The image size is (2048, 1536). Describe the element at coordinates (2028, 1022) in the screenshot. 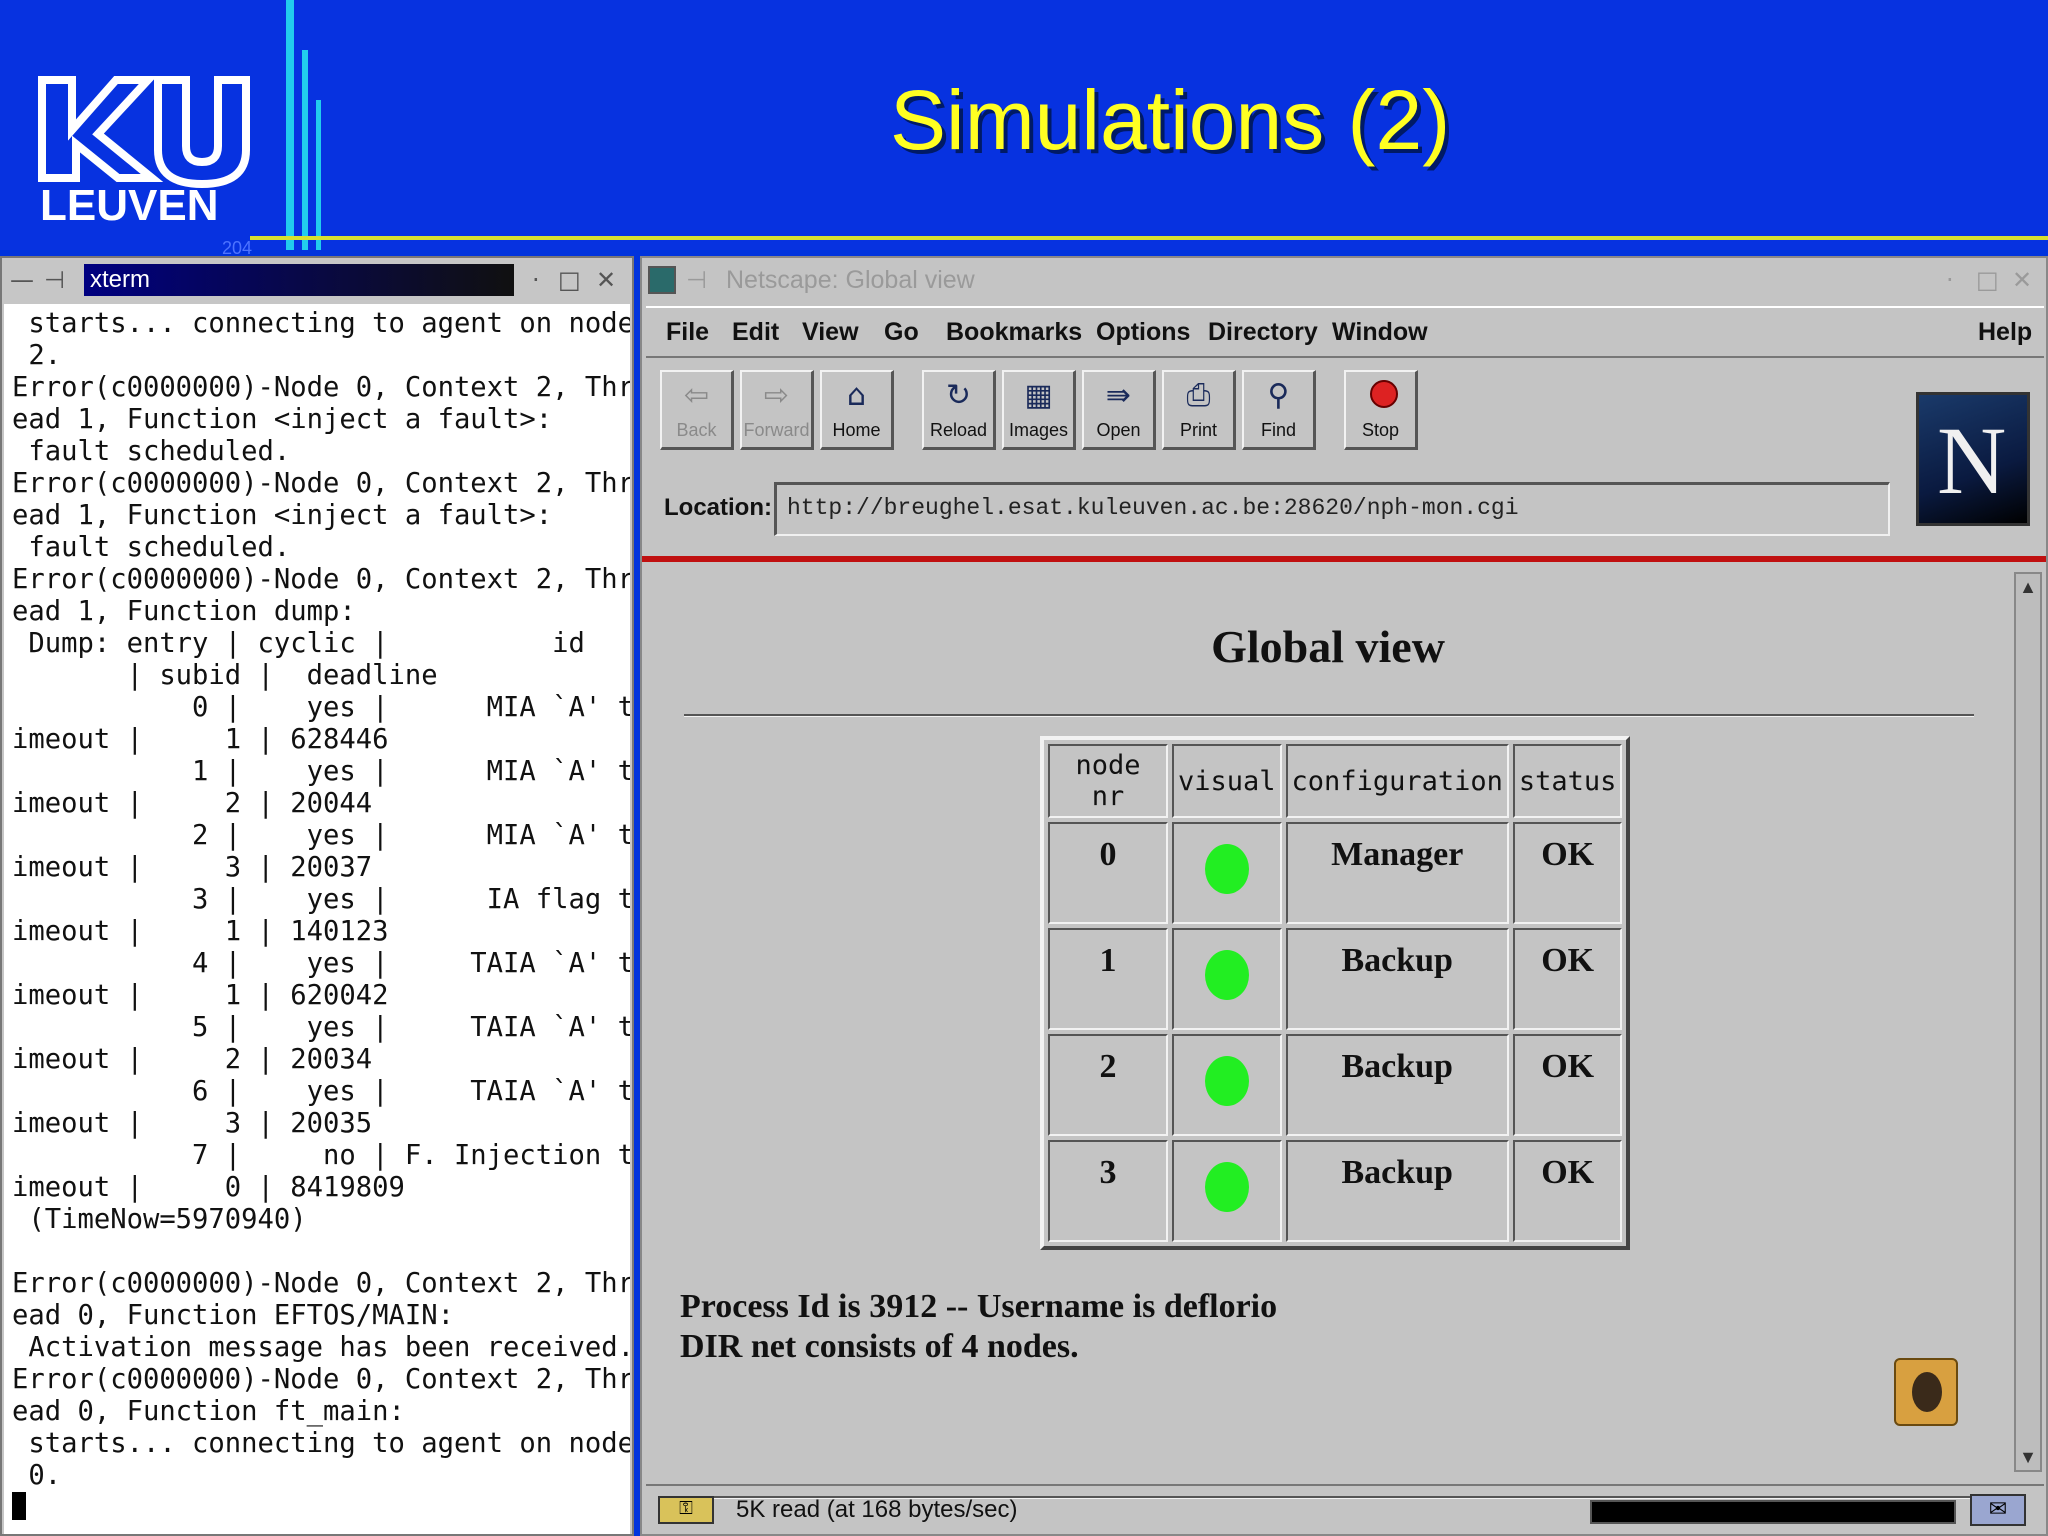

I see `vertical-scrollbar: ▲ ▼` at that location.